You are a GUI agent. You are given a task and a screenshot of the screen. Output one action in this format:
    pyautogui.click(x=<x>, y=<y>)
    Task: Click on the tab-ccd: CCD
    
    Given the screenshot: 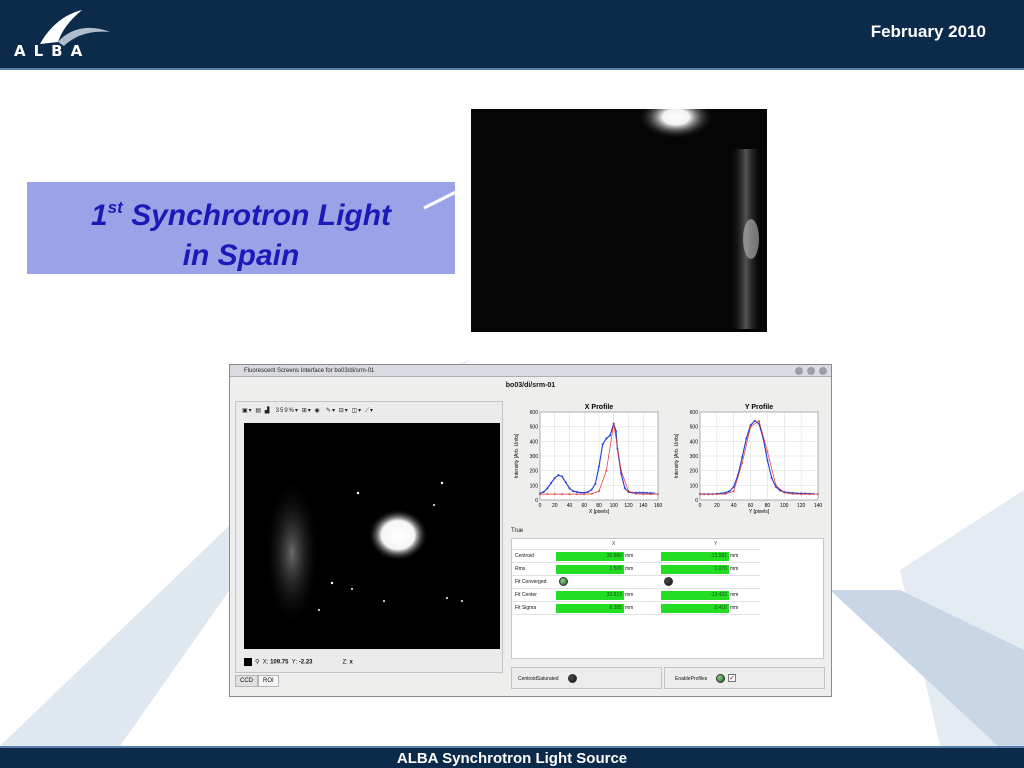 What is the action you would take?
    pyautogui.click(x=246, y=681)
    